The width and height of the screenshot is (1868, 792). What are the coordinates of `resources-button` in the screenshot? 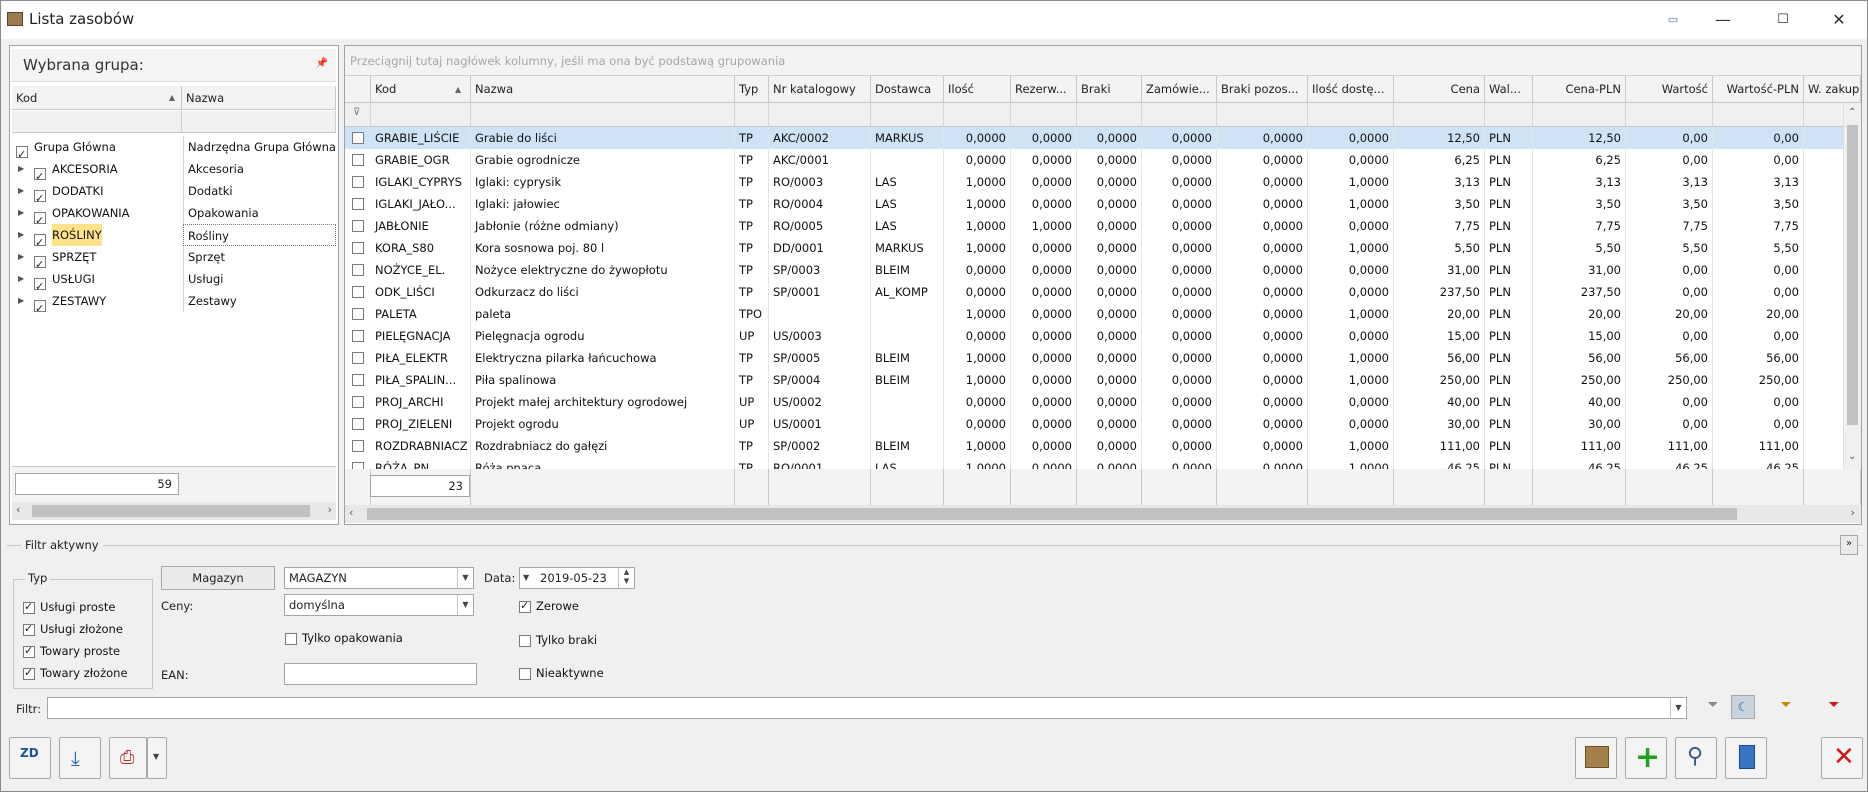 It's located at (1596, 758).